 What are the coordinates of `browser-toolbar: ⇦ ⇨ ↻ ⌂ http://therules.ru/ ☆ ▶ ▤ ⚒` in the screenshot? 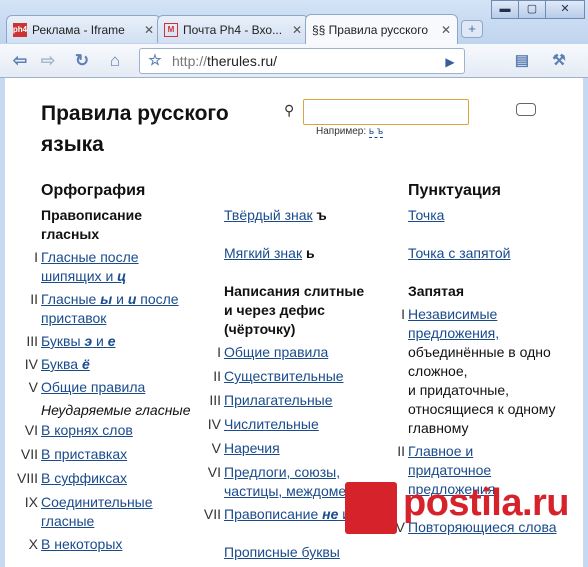 It's located at (294, 61).